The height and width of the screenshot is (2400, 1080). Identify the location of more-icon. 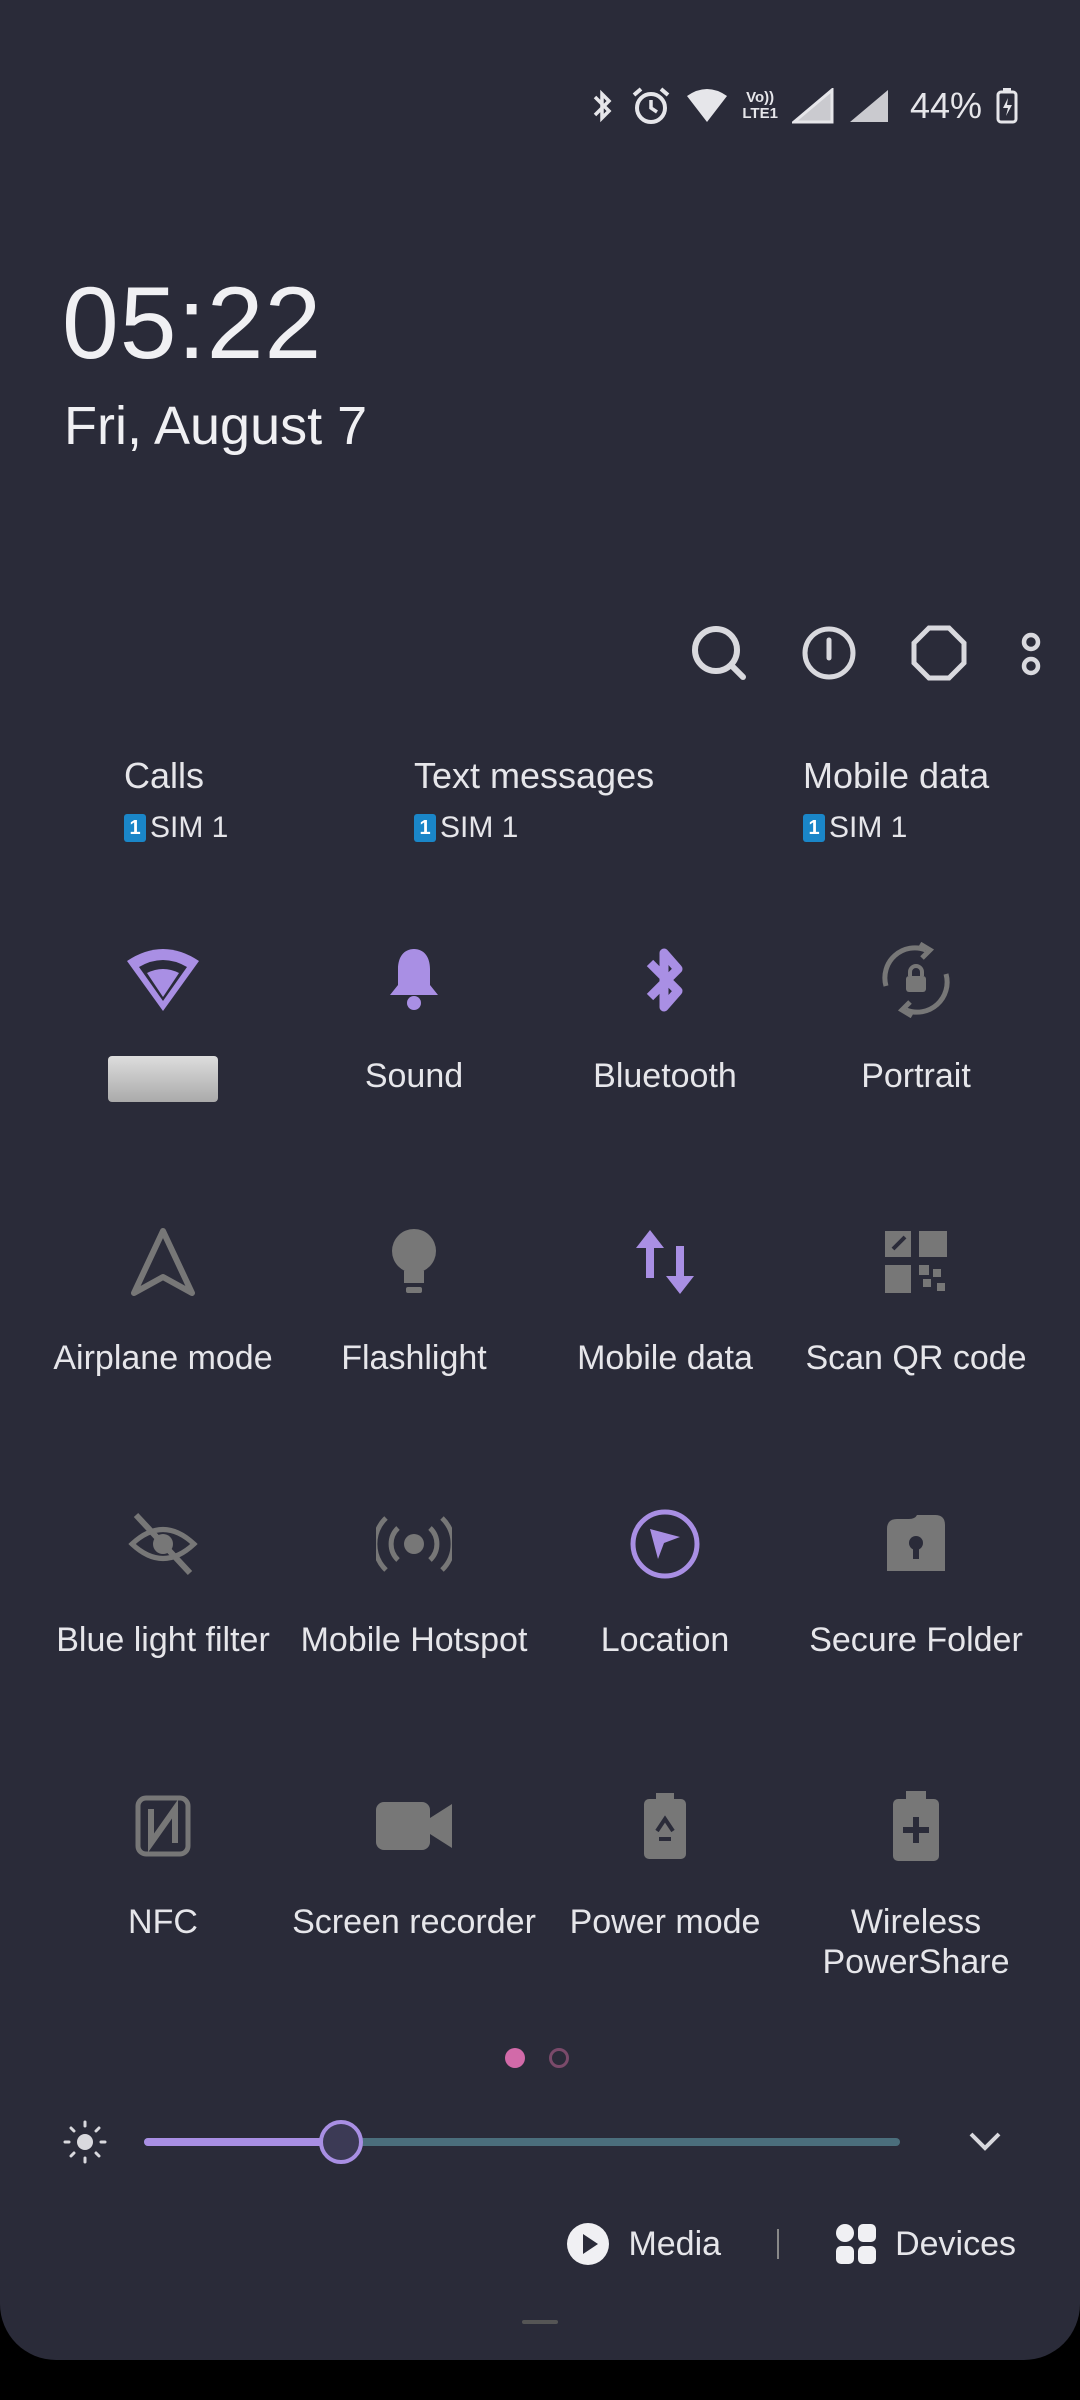
(1031, 654).